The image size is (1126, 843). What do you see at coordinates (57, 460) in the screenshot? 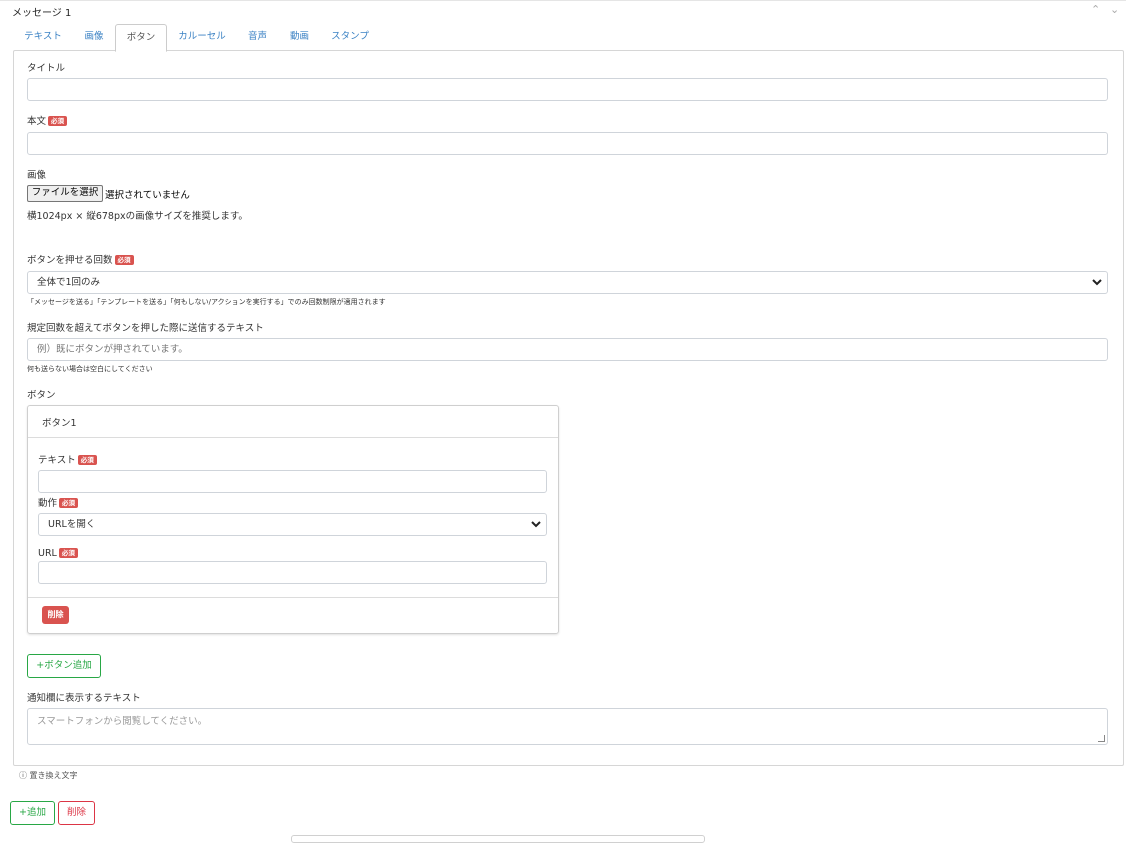
I see `button-text-label-text: テキスト` at bounding box center [57, 460].